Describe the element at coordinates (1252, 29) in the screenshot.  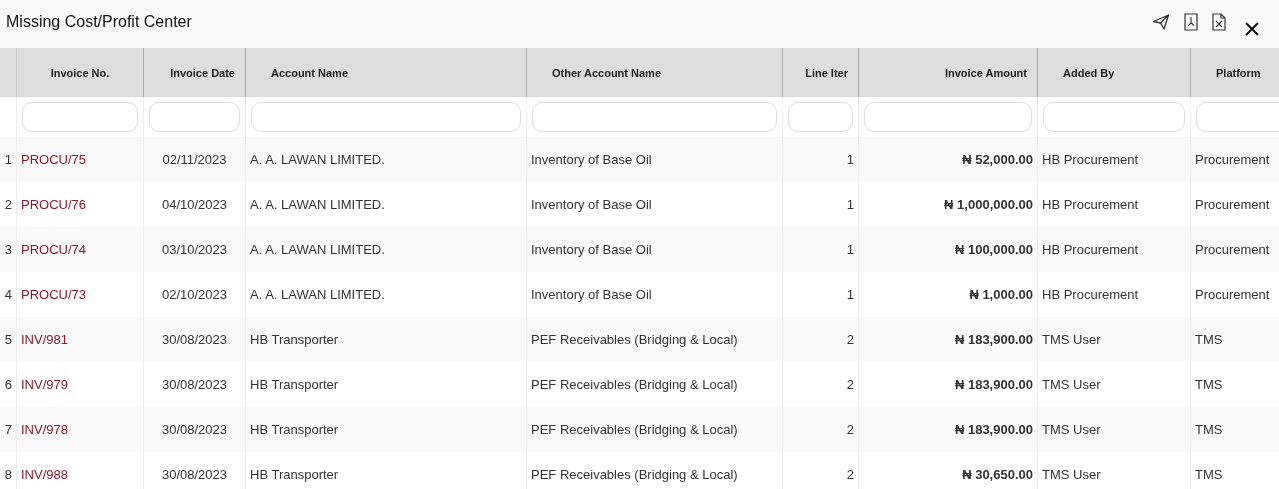
I see `close-icon` at that location.